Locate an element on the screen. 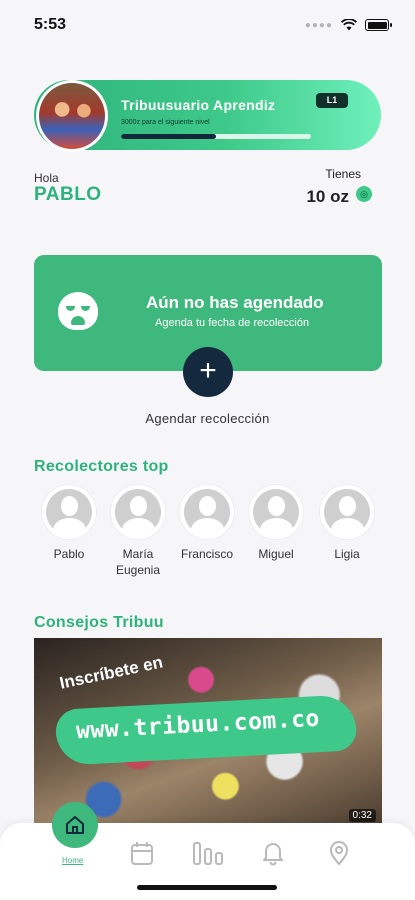 This screenshot has height=900, width=415. wifi-icon is located at coordinates (349, 25).